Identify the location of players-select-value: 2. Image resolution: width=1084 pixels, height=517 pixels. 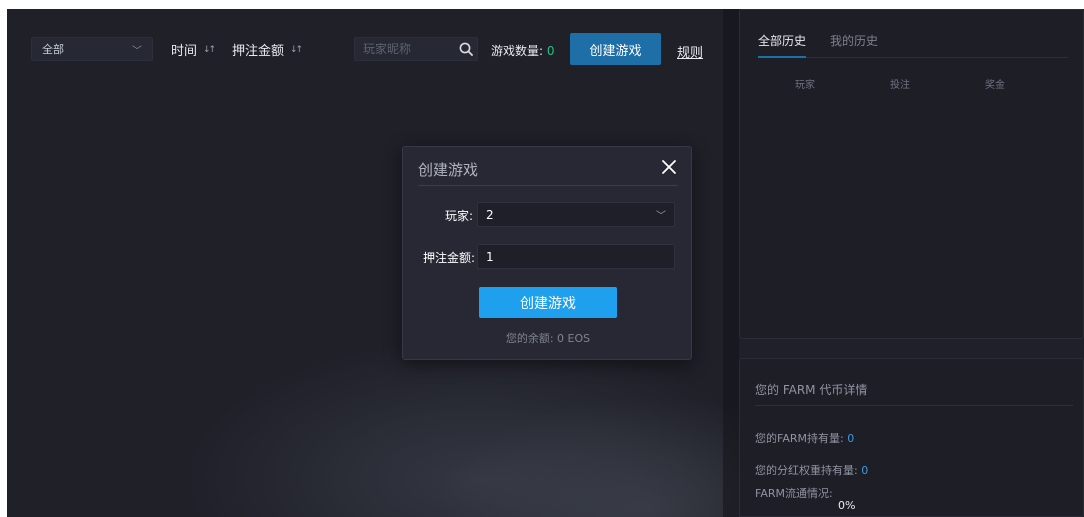
(490, 214).